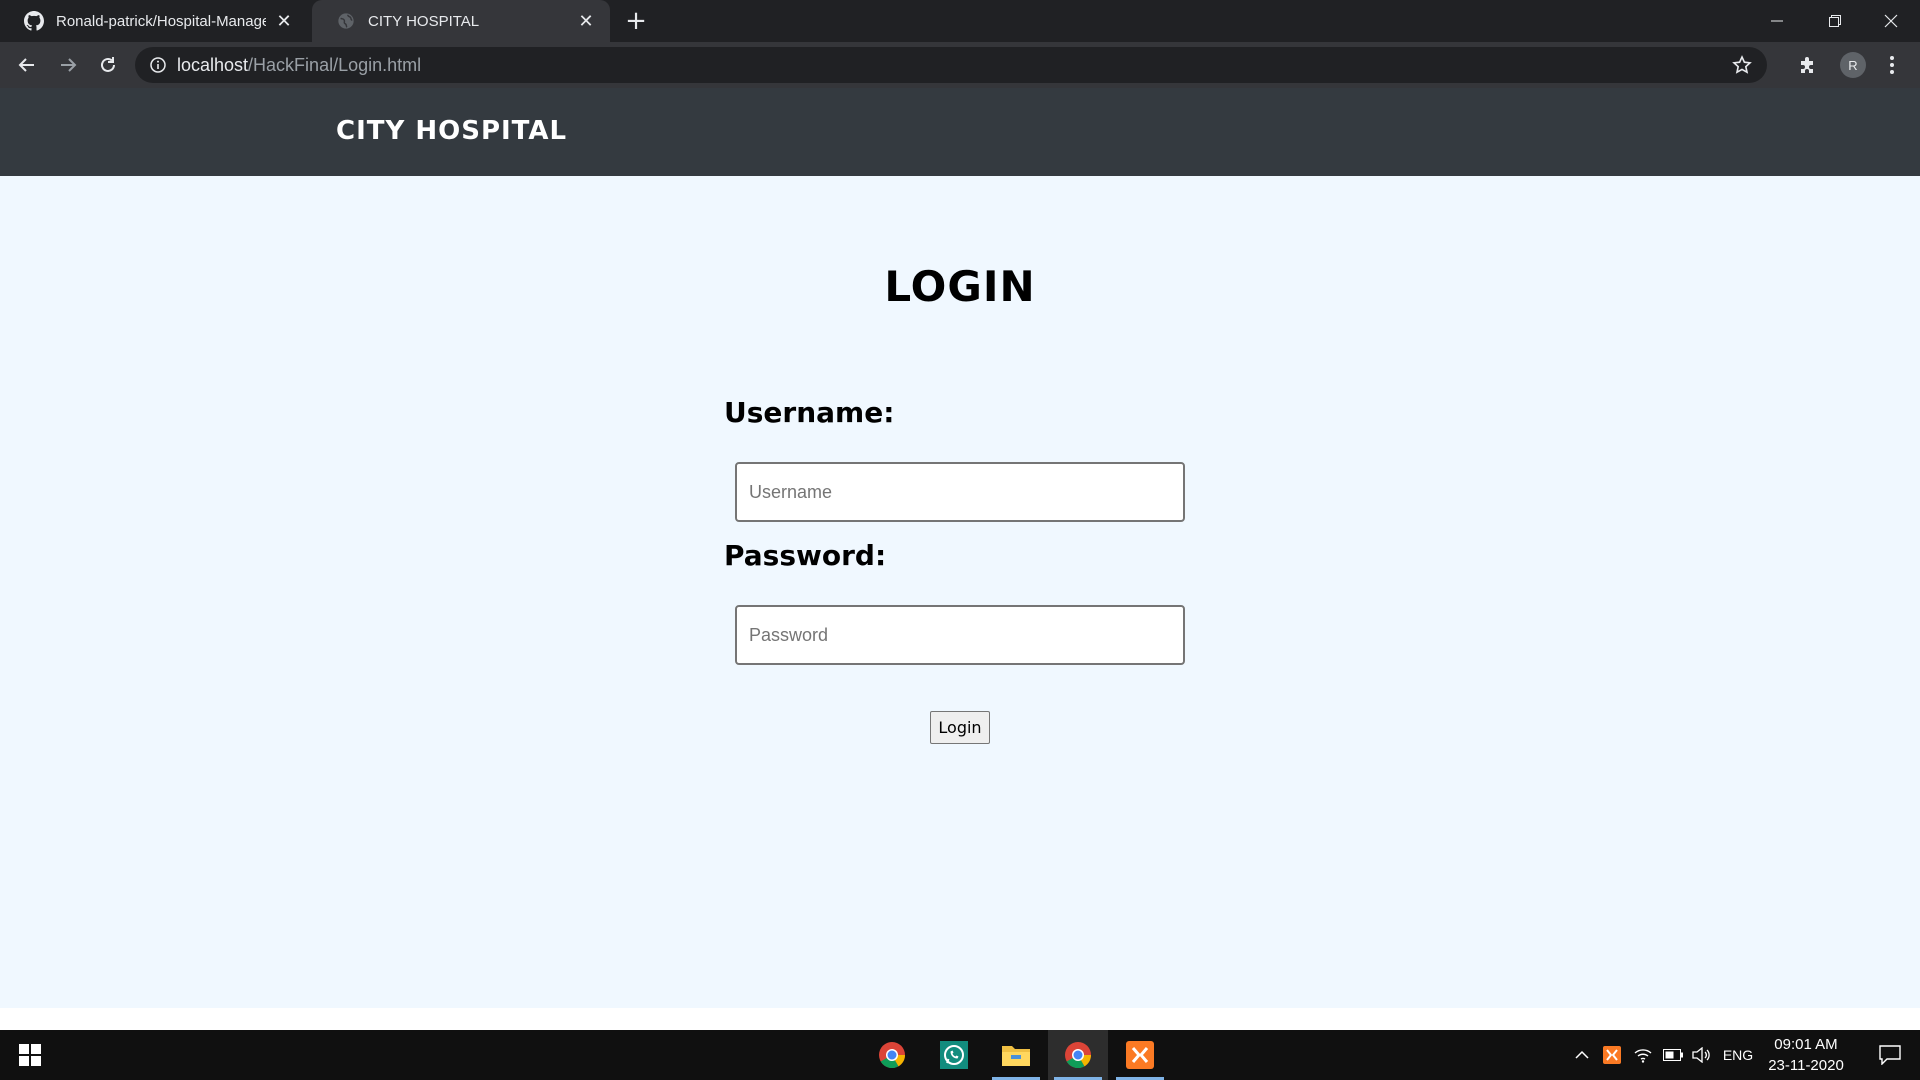 The width and height of the screenshot is (1920, 1080). Describe the element at coordinates (951, 65) in the screenshot. I see `address-bar: localhost/HackFinal/Login.html` at that location.